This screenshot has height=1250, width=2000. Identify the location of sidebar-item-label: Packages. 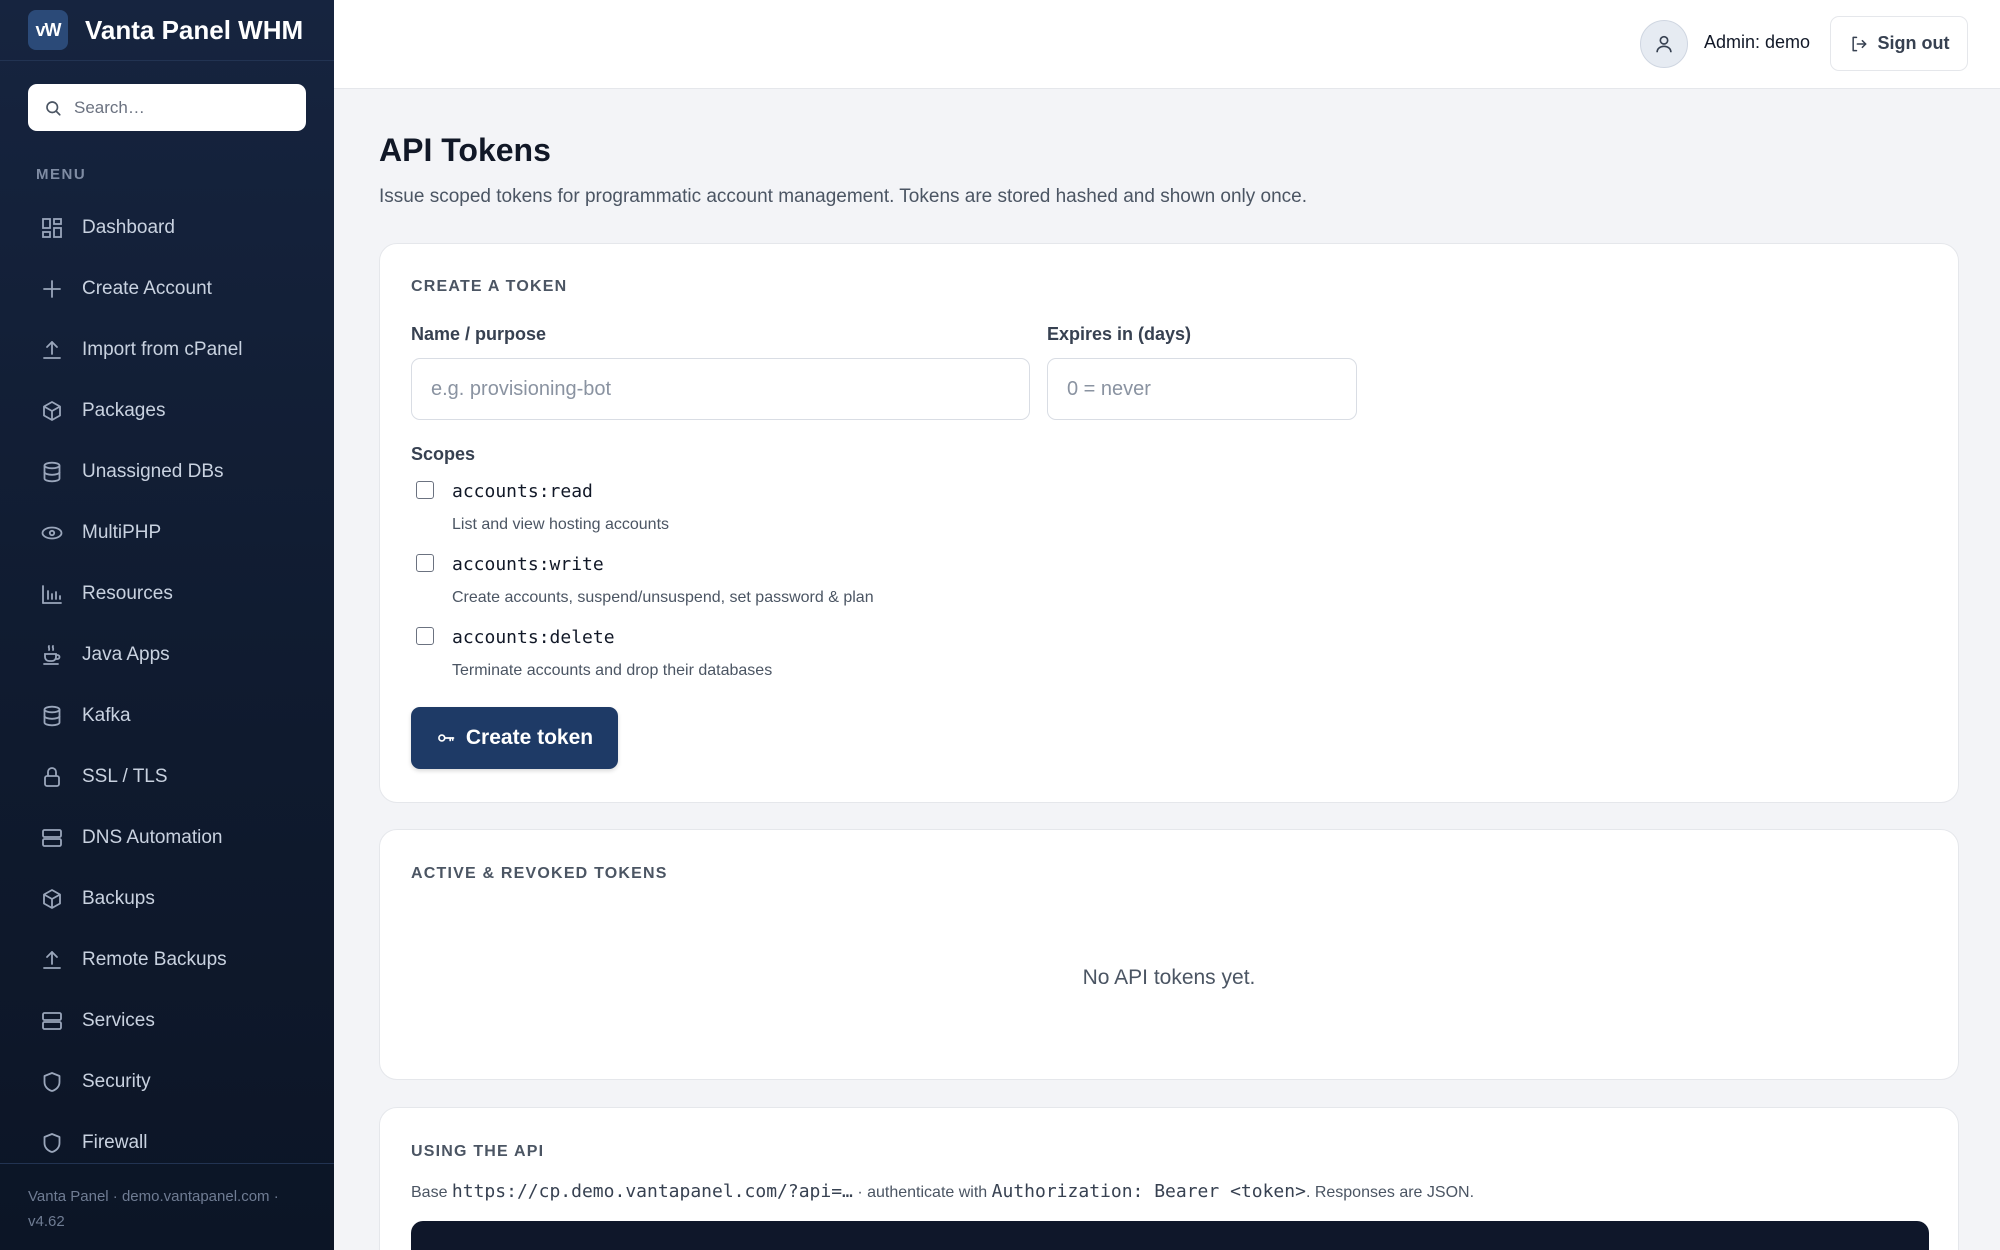
(124, 410).